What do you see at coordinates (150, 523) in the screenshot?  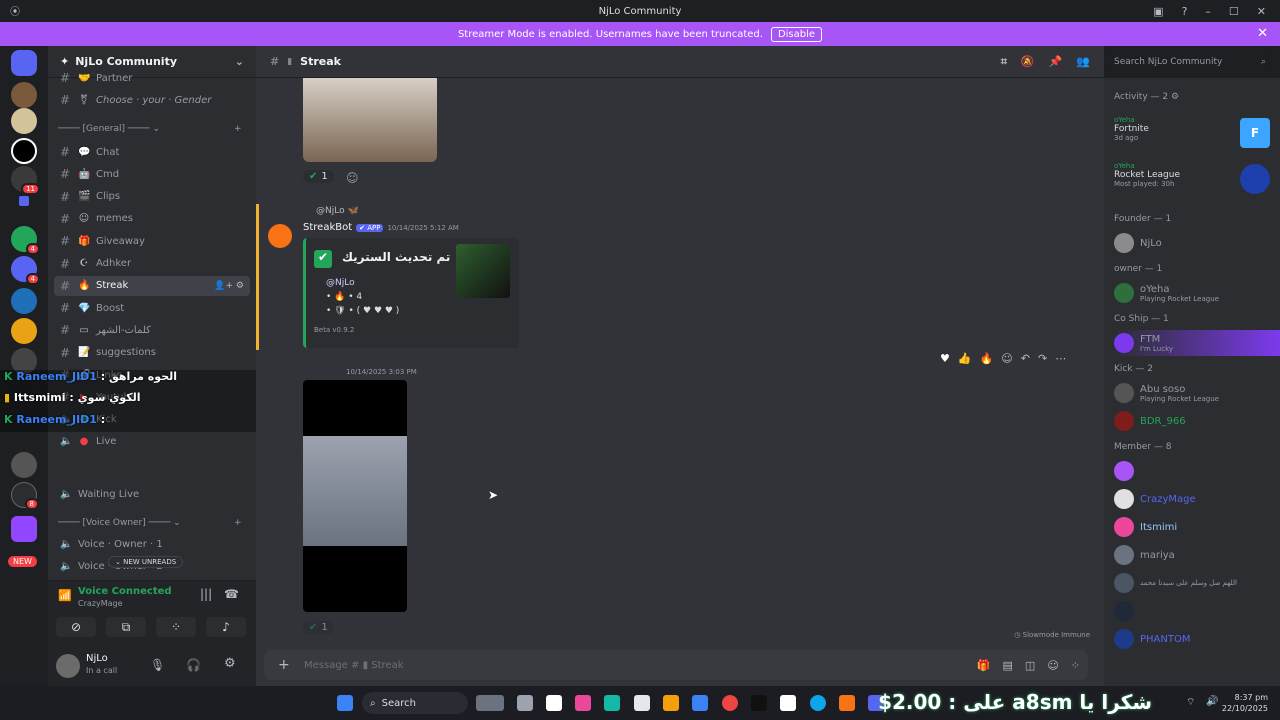 I see `category-voice-owner: ──── [Voice Owner] ──── ⌄ +` at bounding box center [150, 523].